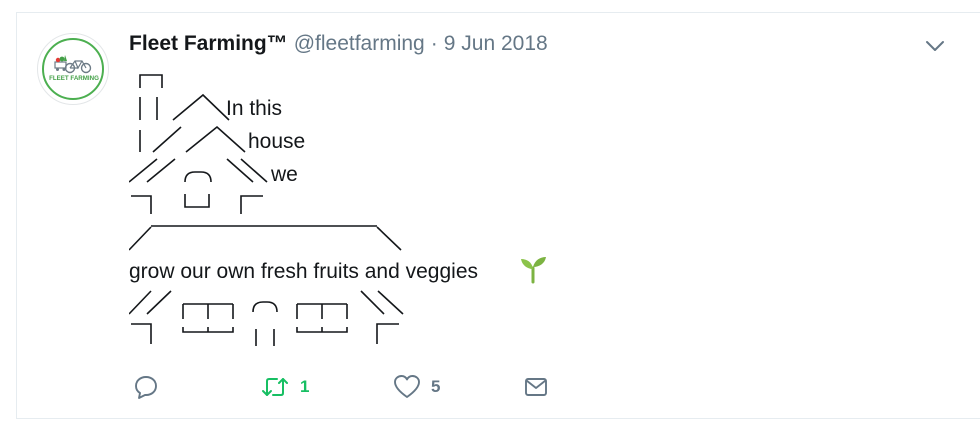  I want to click on like-button: 5, so click(416, 387).